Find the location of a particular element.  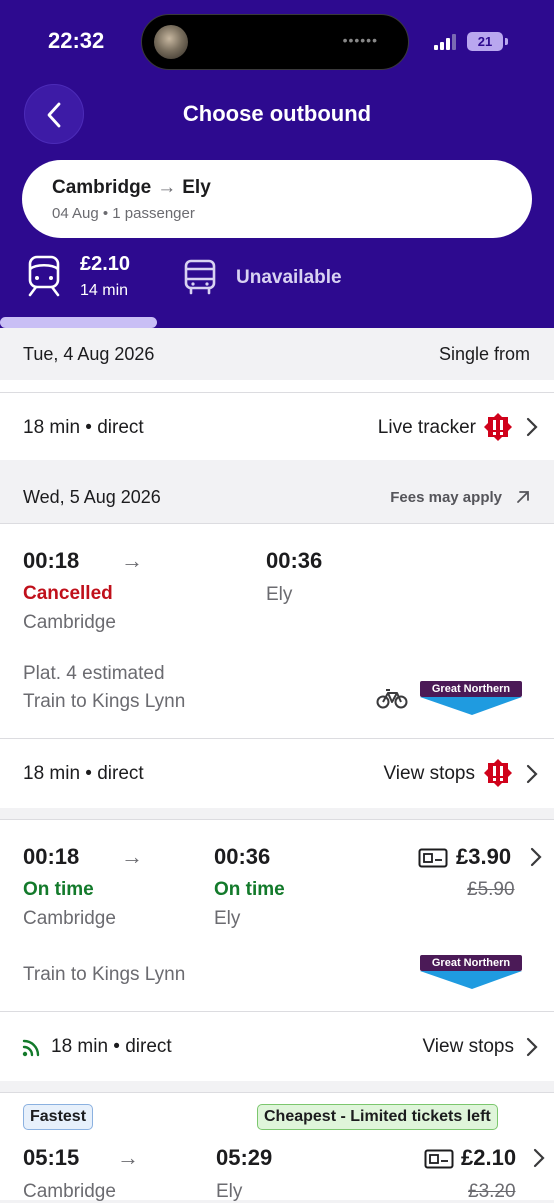

route-details: 04 Aug • 1 passenger is located at coordinates (123, 213).